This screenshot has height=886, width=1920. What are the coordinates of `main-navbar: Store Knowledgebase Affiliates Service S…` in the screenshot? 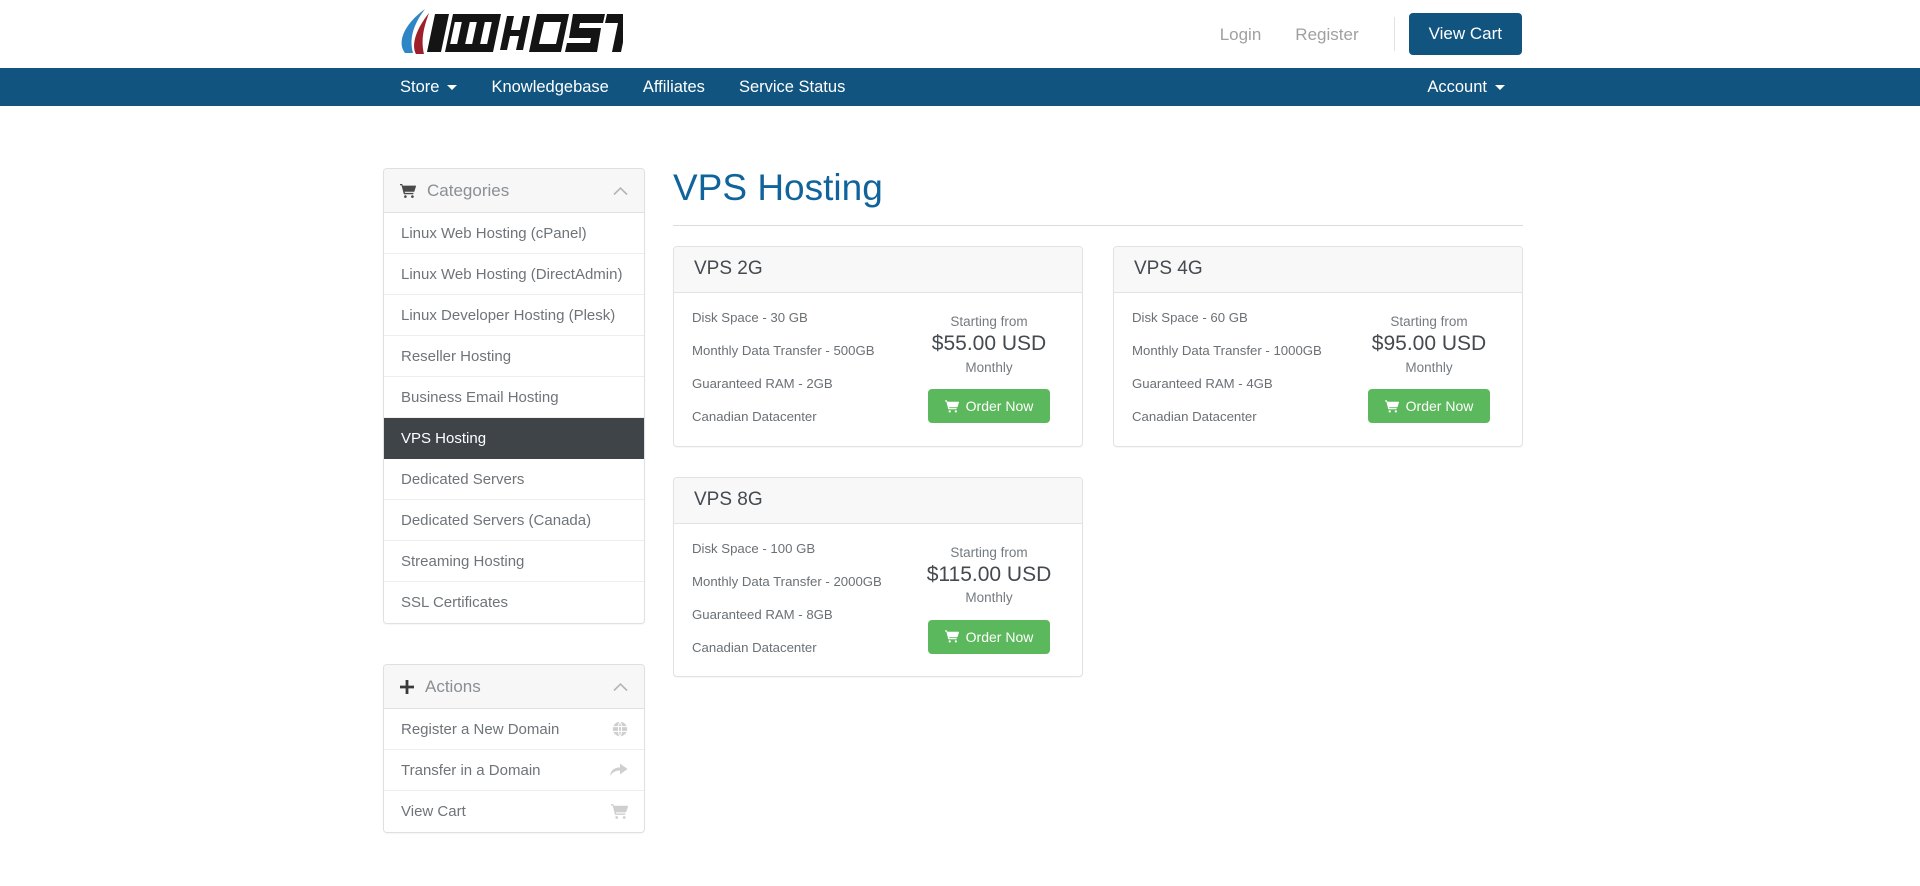 It's located at (960, 87).